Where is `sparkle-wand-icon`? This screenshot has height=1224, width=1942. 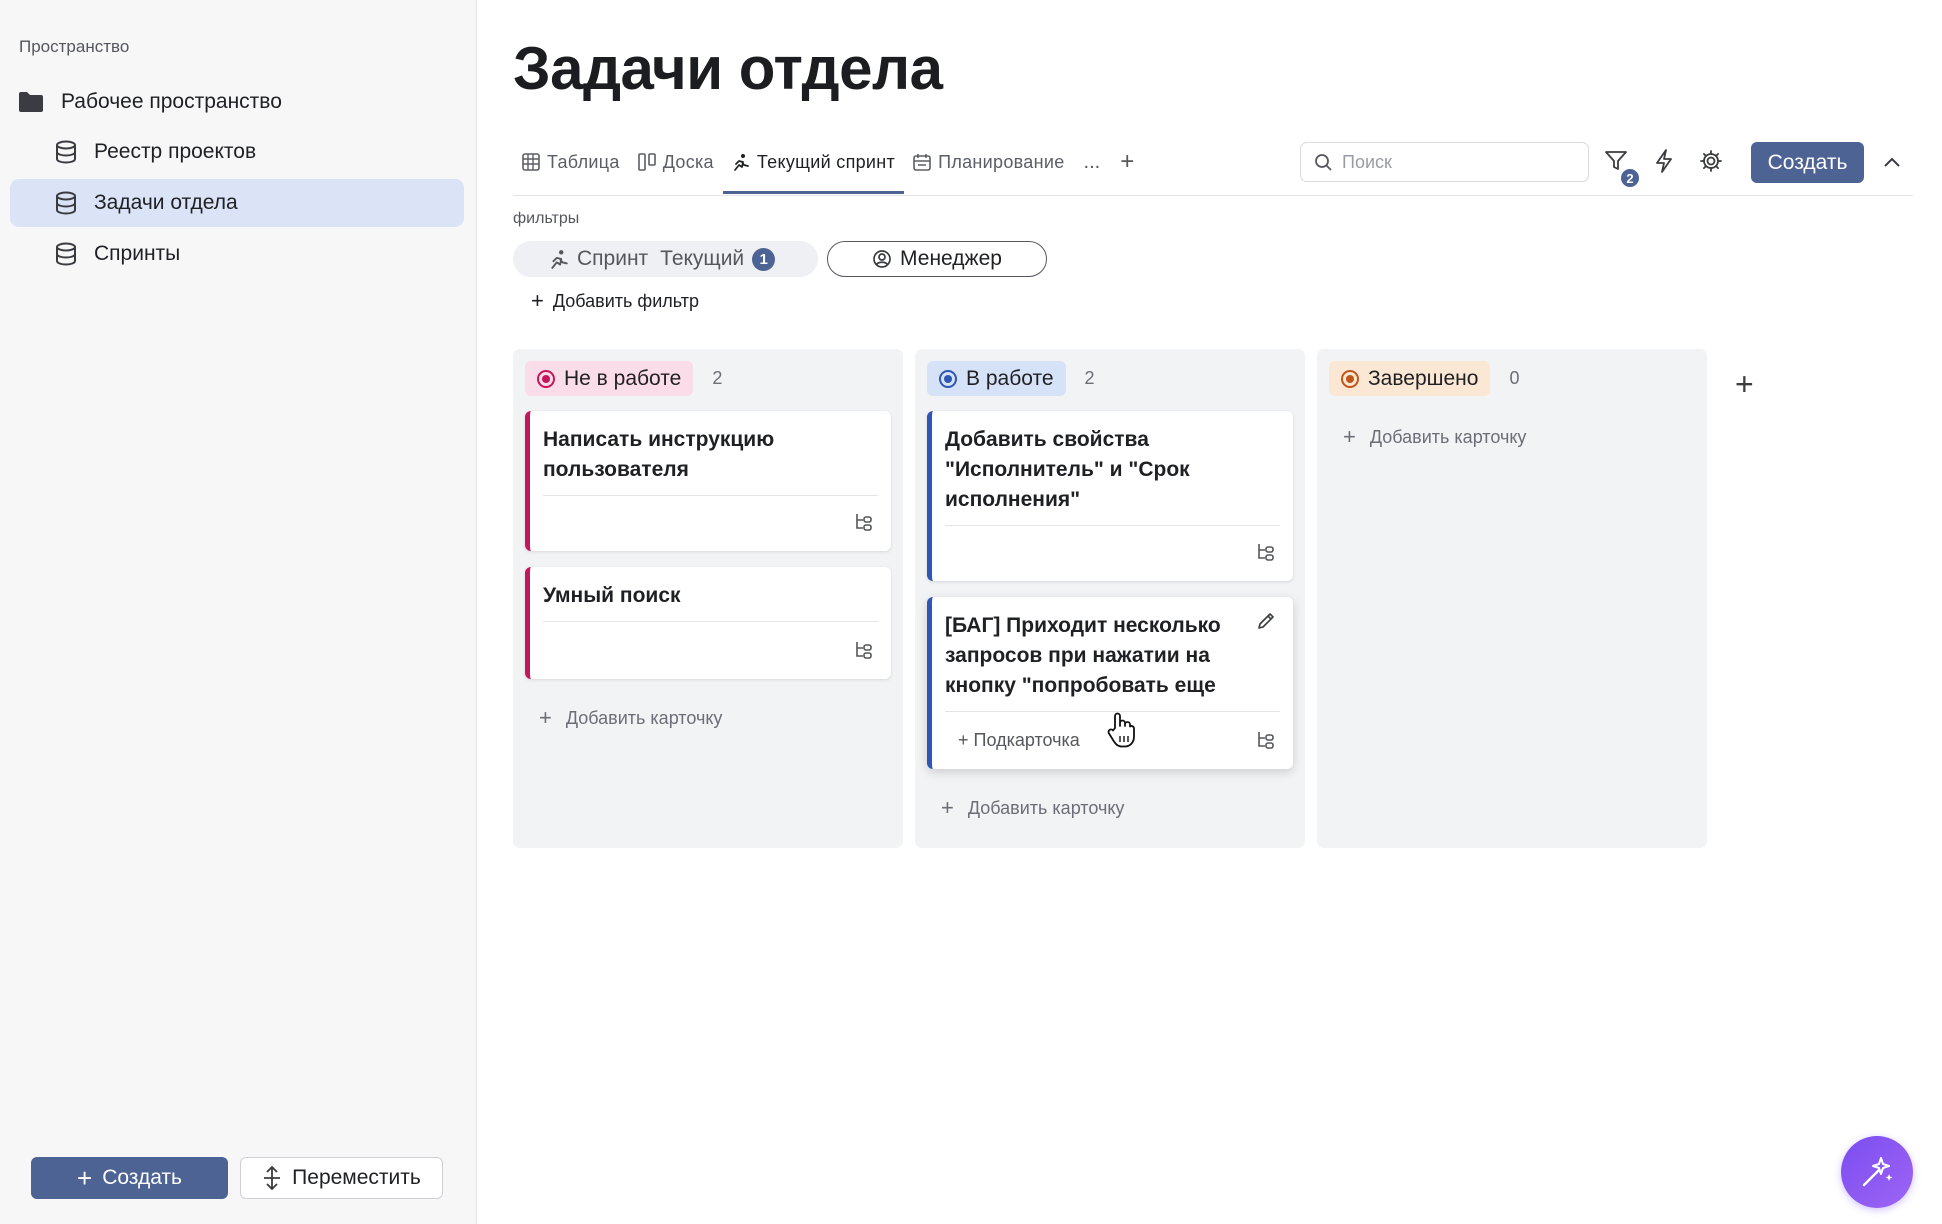
sparkle-wand-icon is located at coordinates (1877, 1172).